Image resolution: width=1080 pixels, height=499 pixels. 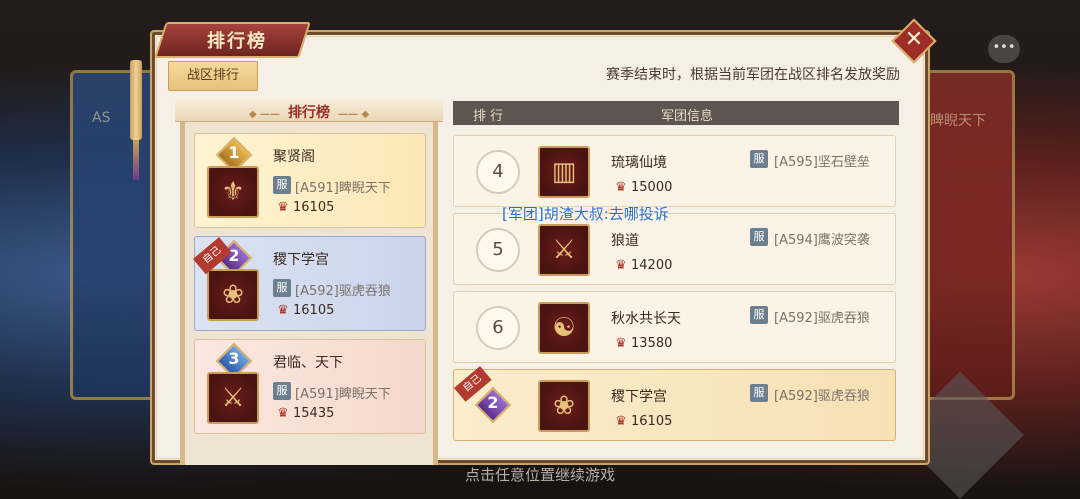 I want to click on score-value: 15435, so click(x=314, y=413).